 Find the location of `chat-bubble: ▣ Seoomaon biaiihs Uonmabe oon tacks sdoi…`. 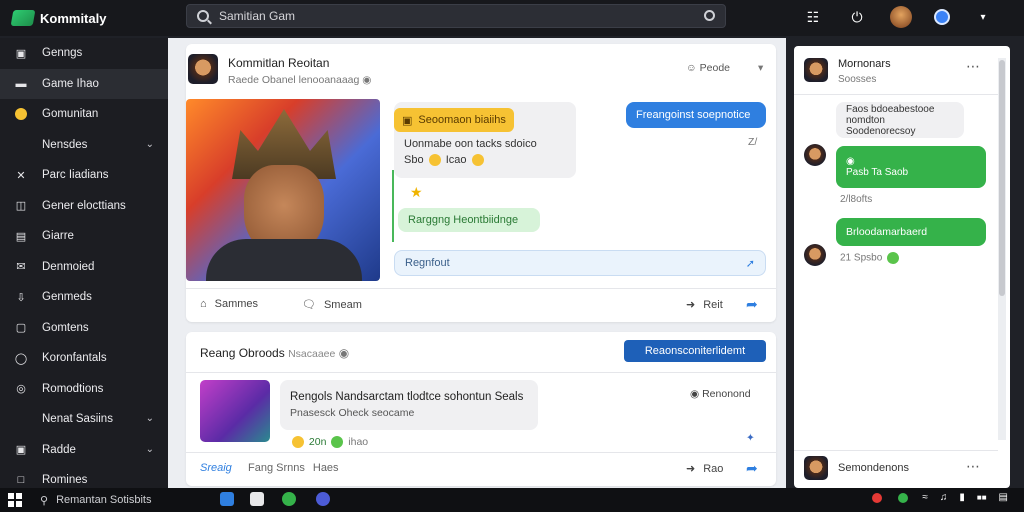

chat-bubble: ▣ Seoomaon biaiihs Uonmabe oon tacks sdoi… is located at coordinates (485, 140).